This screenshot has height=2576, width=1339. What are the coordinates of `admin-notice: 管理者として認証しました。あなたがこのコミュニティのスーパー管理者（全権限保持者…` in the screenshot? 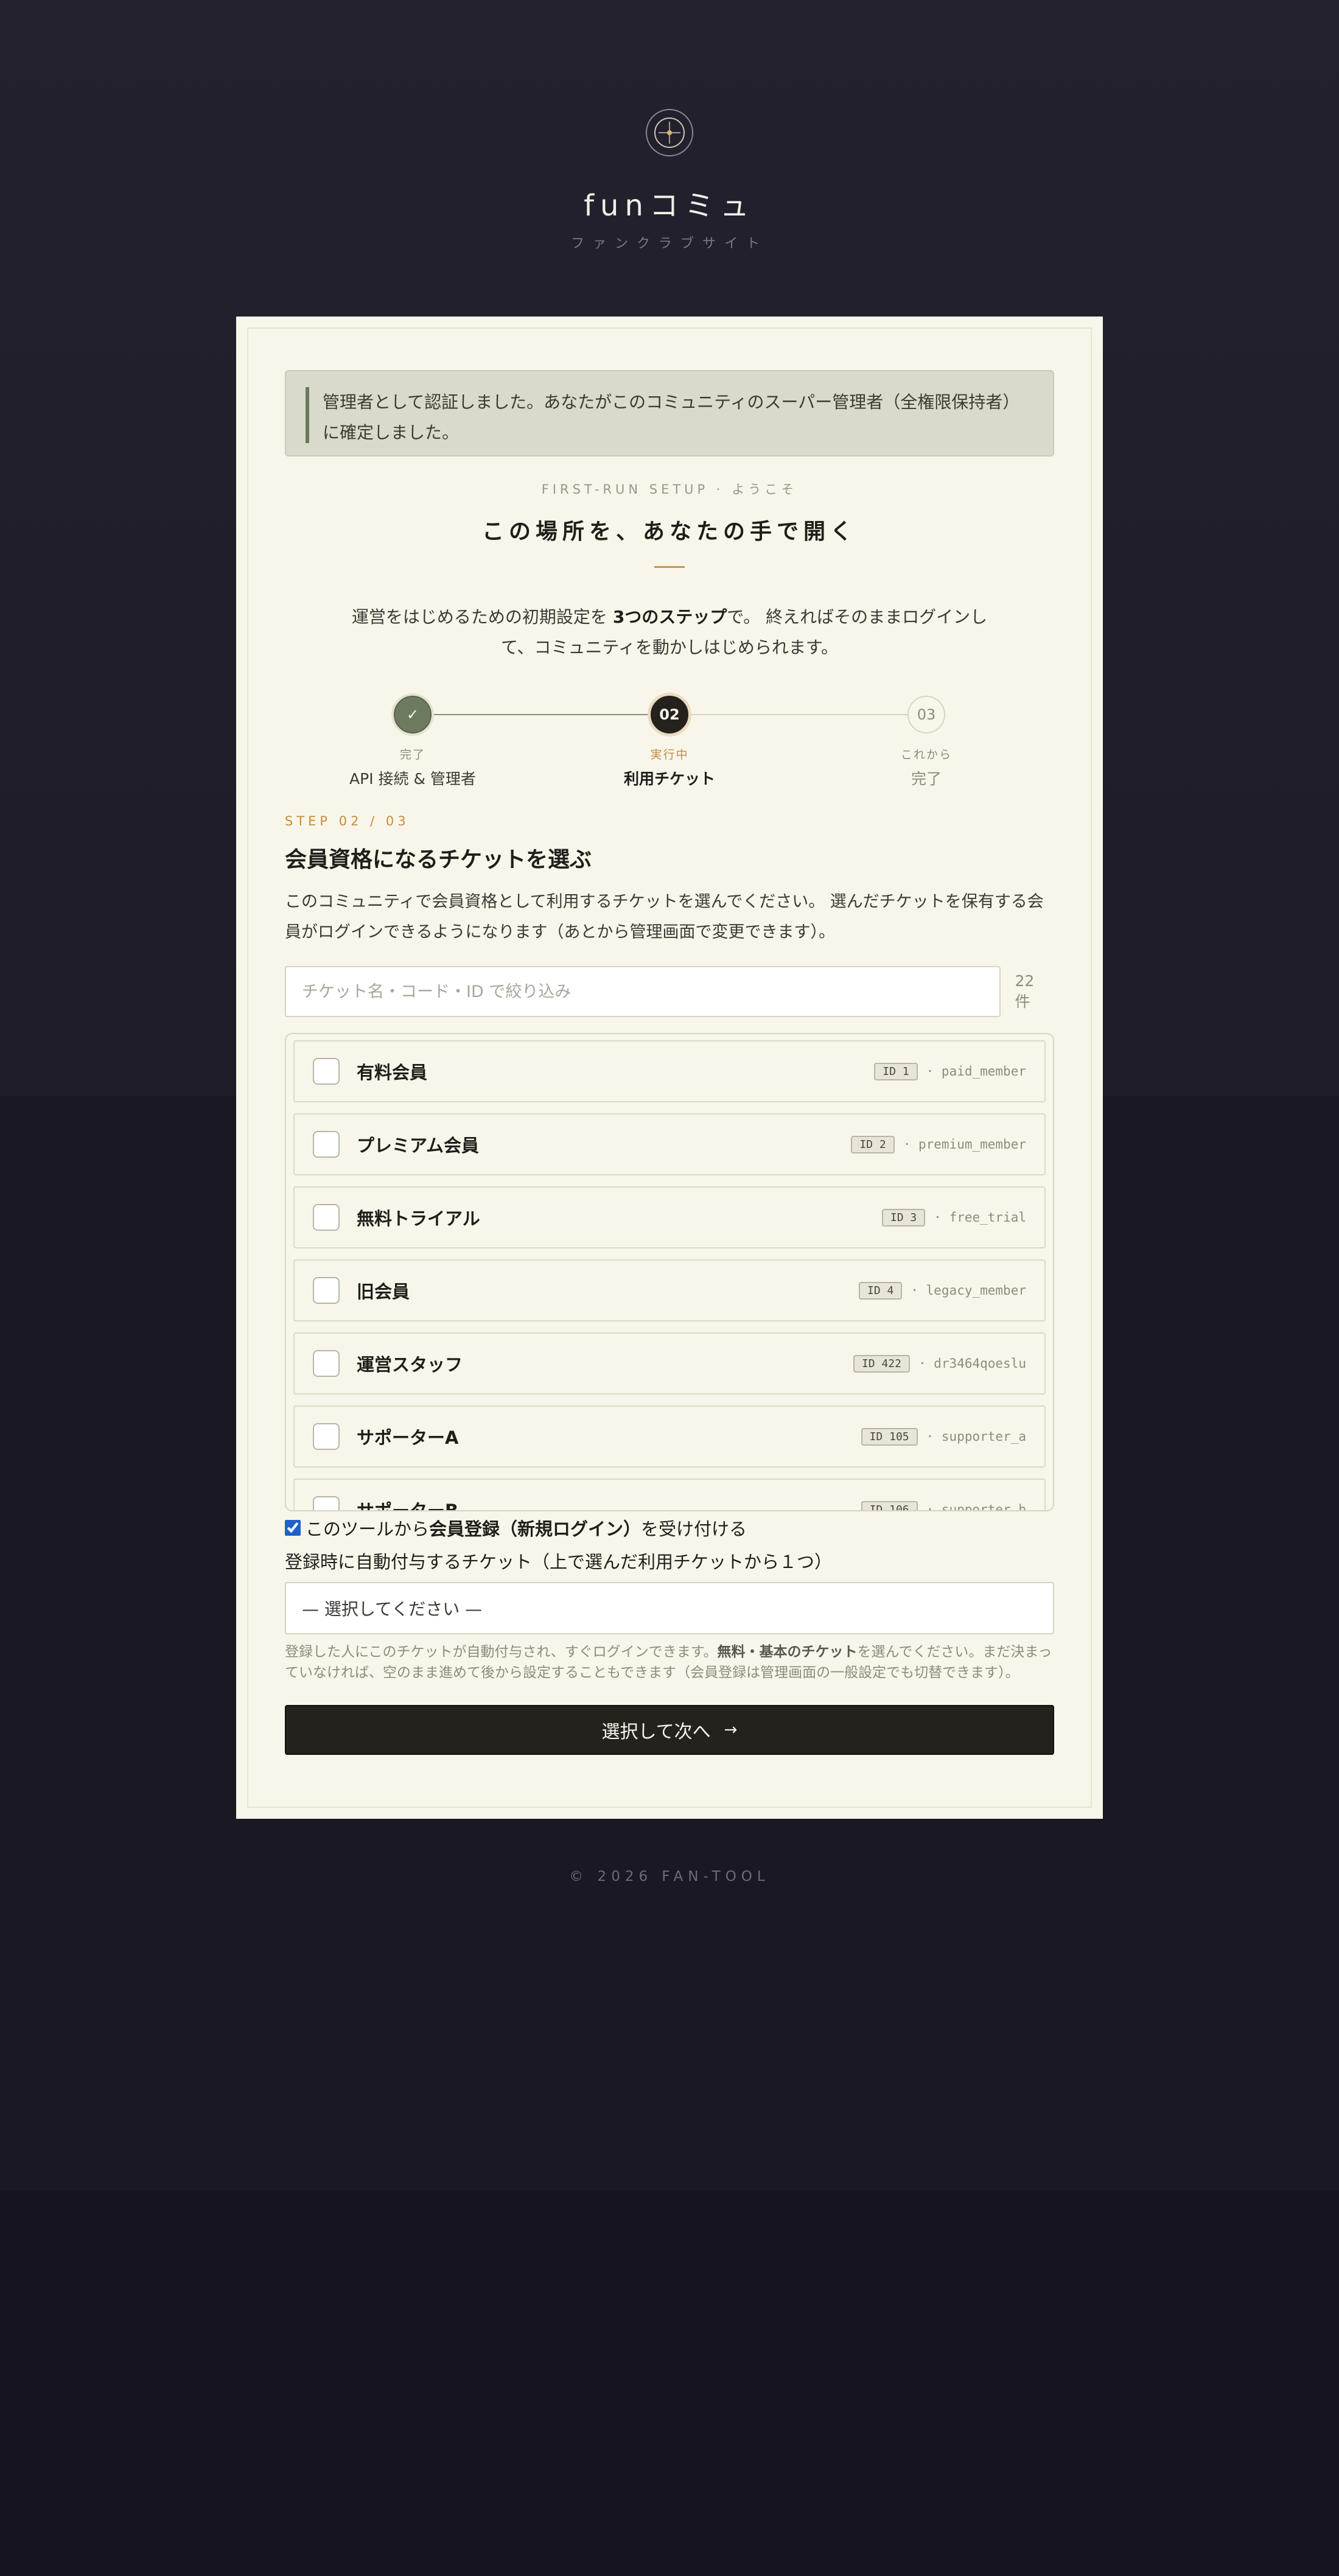 It's located at (669, 413).